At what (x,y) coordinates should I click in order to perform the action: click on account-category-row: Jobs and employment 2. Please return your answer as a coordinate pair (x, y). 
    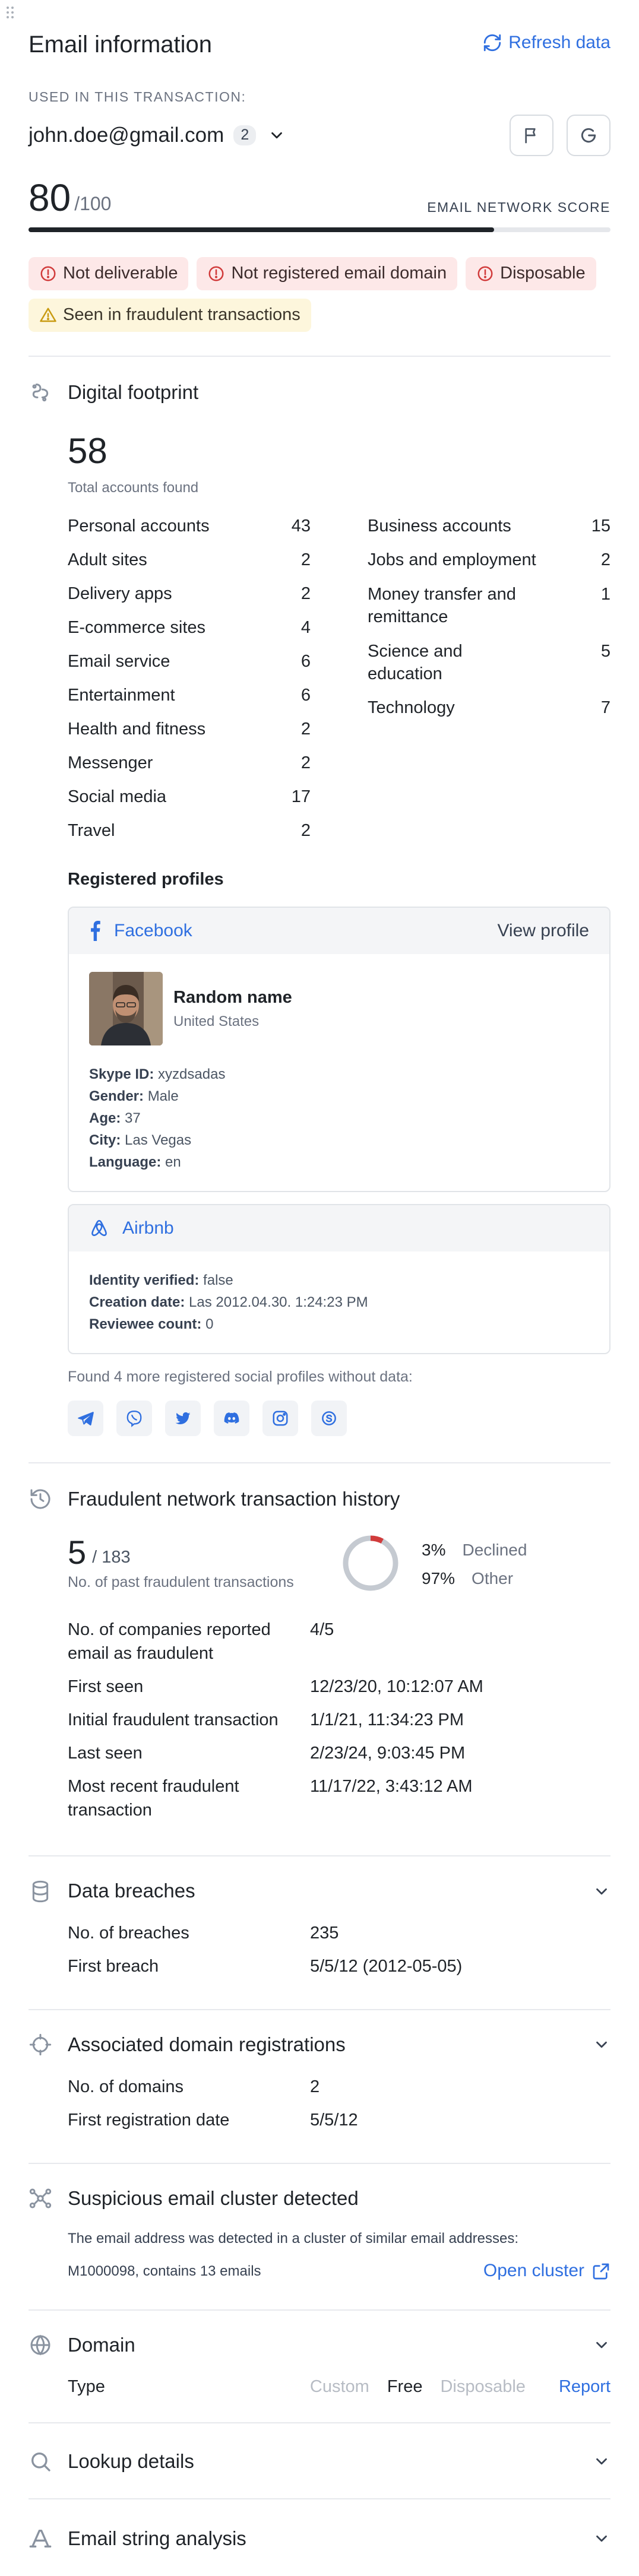
    Looking at the image, I should click on (489, 560).